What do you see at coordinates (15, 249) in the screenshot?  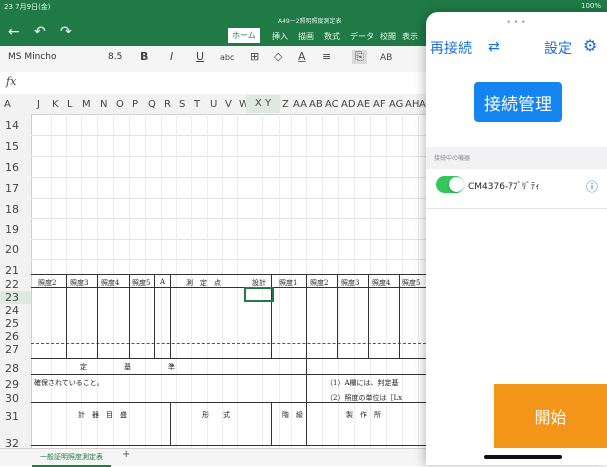 I see `row-header: 20` at bounding box center [15, 249].